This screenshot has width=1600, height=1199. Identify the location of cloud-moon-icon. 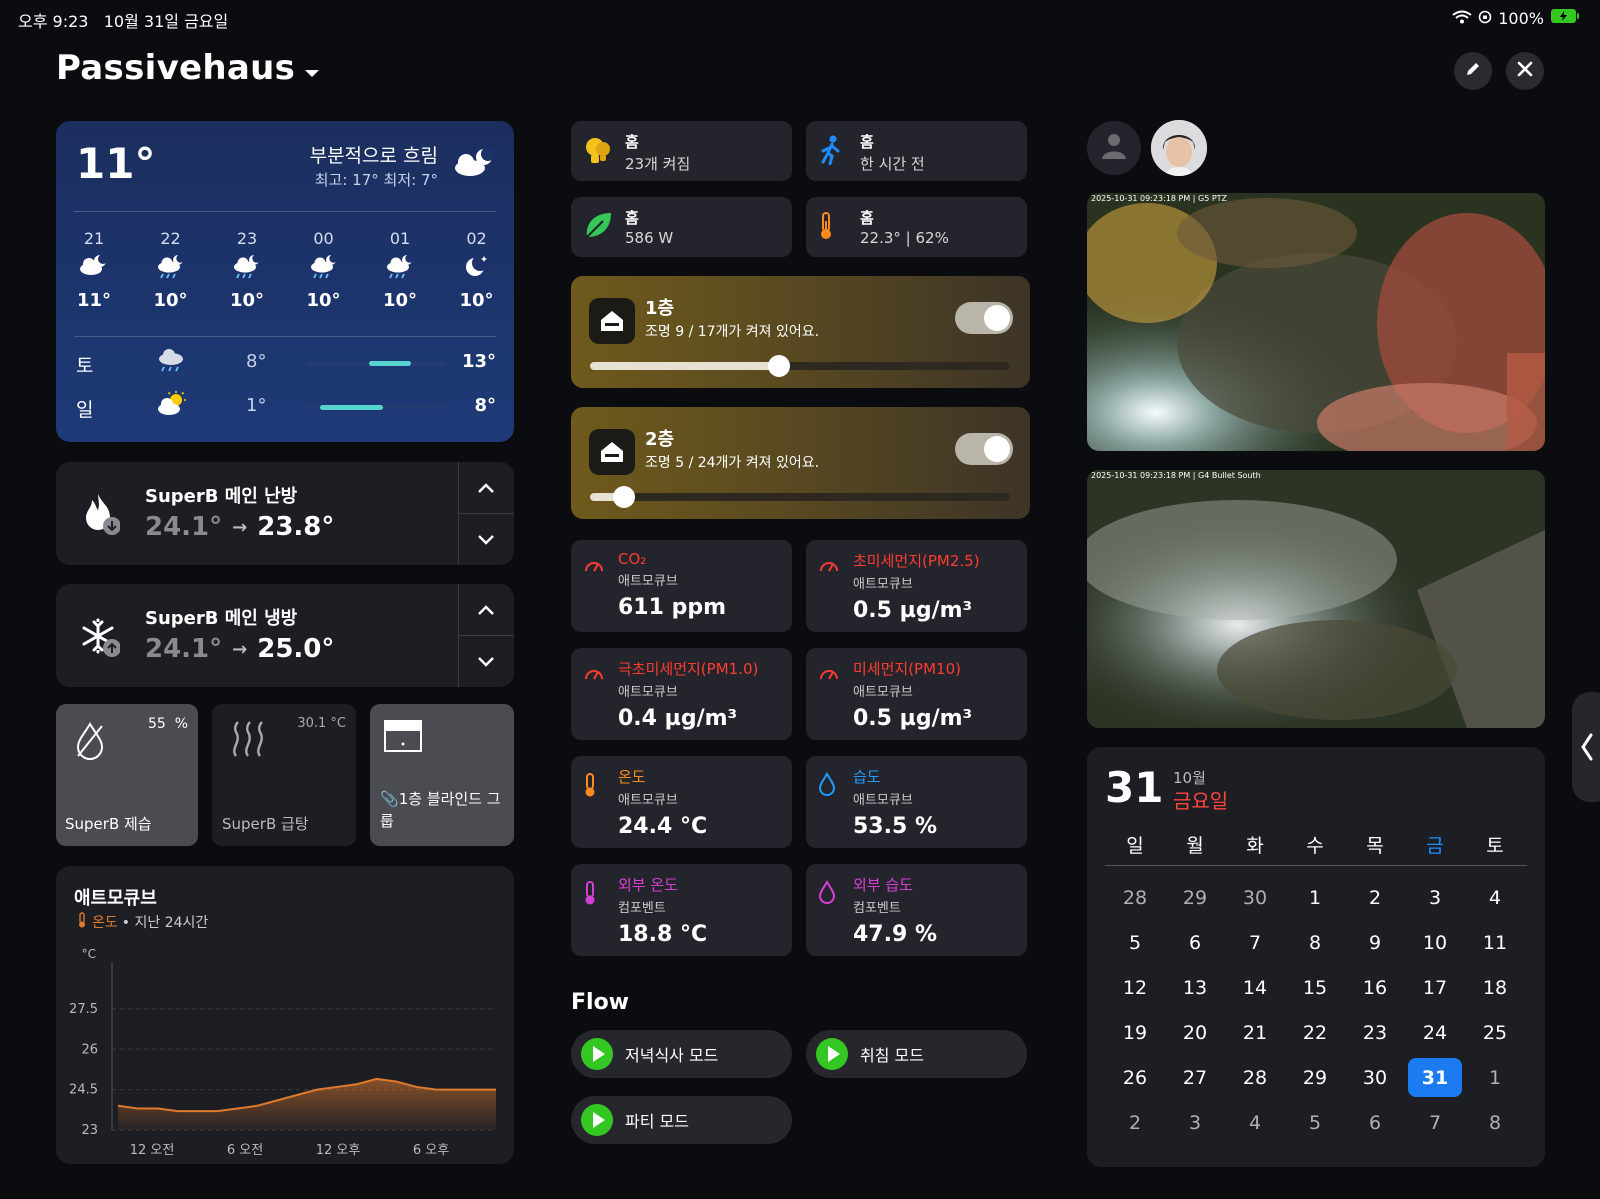
(474, 165).